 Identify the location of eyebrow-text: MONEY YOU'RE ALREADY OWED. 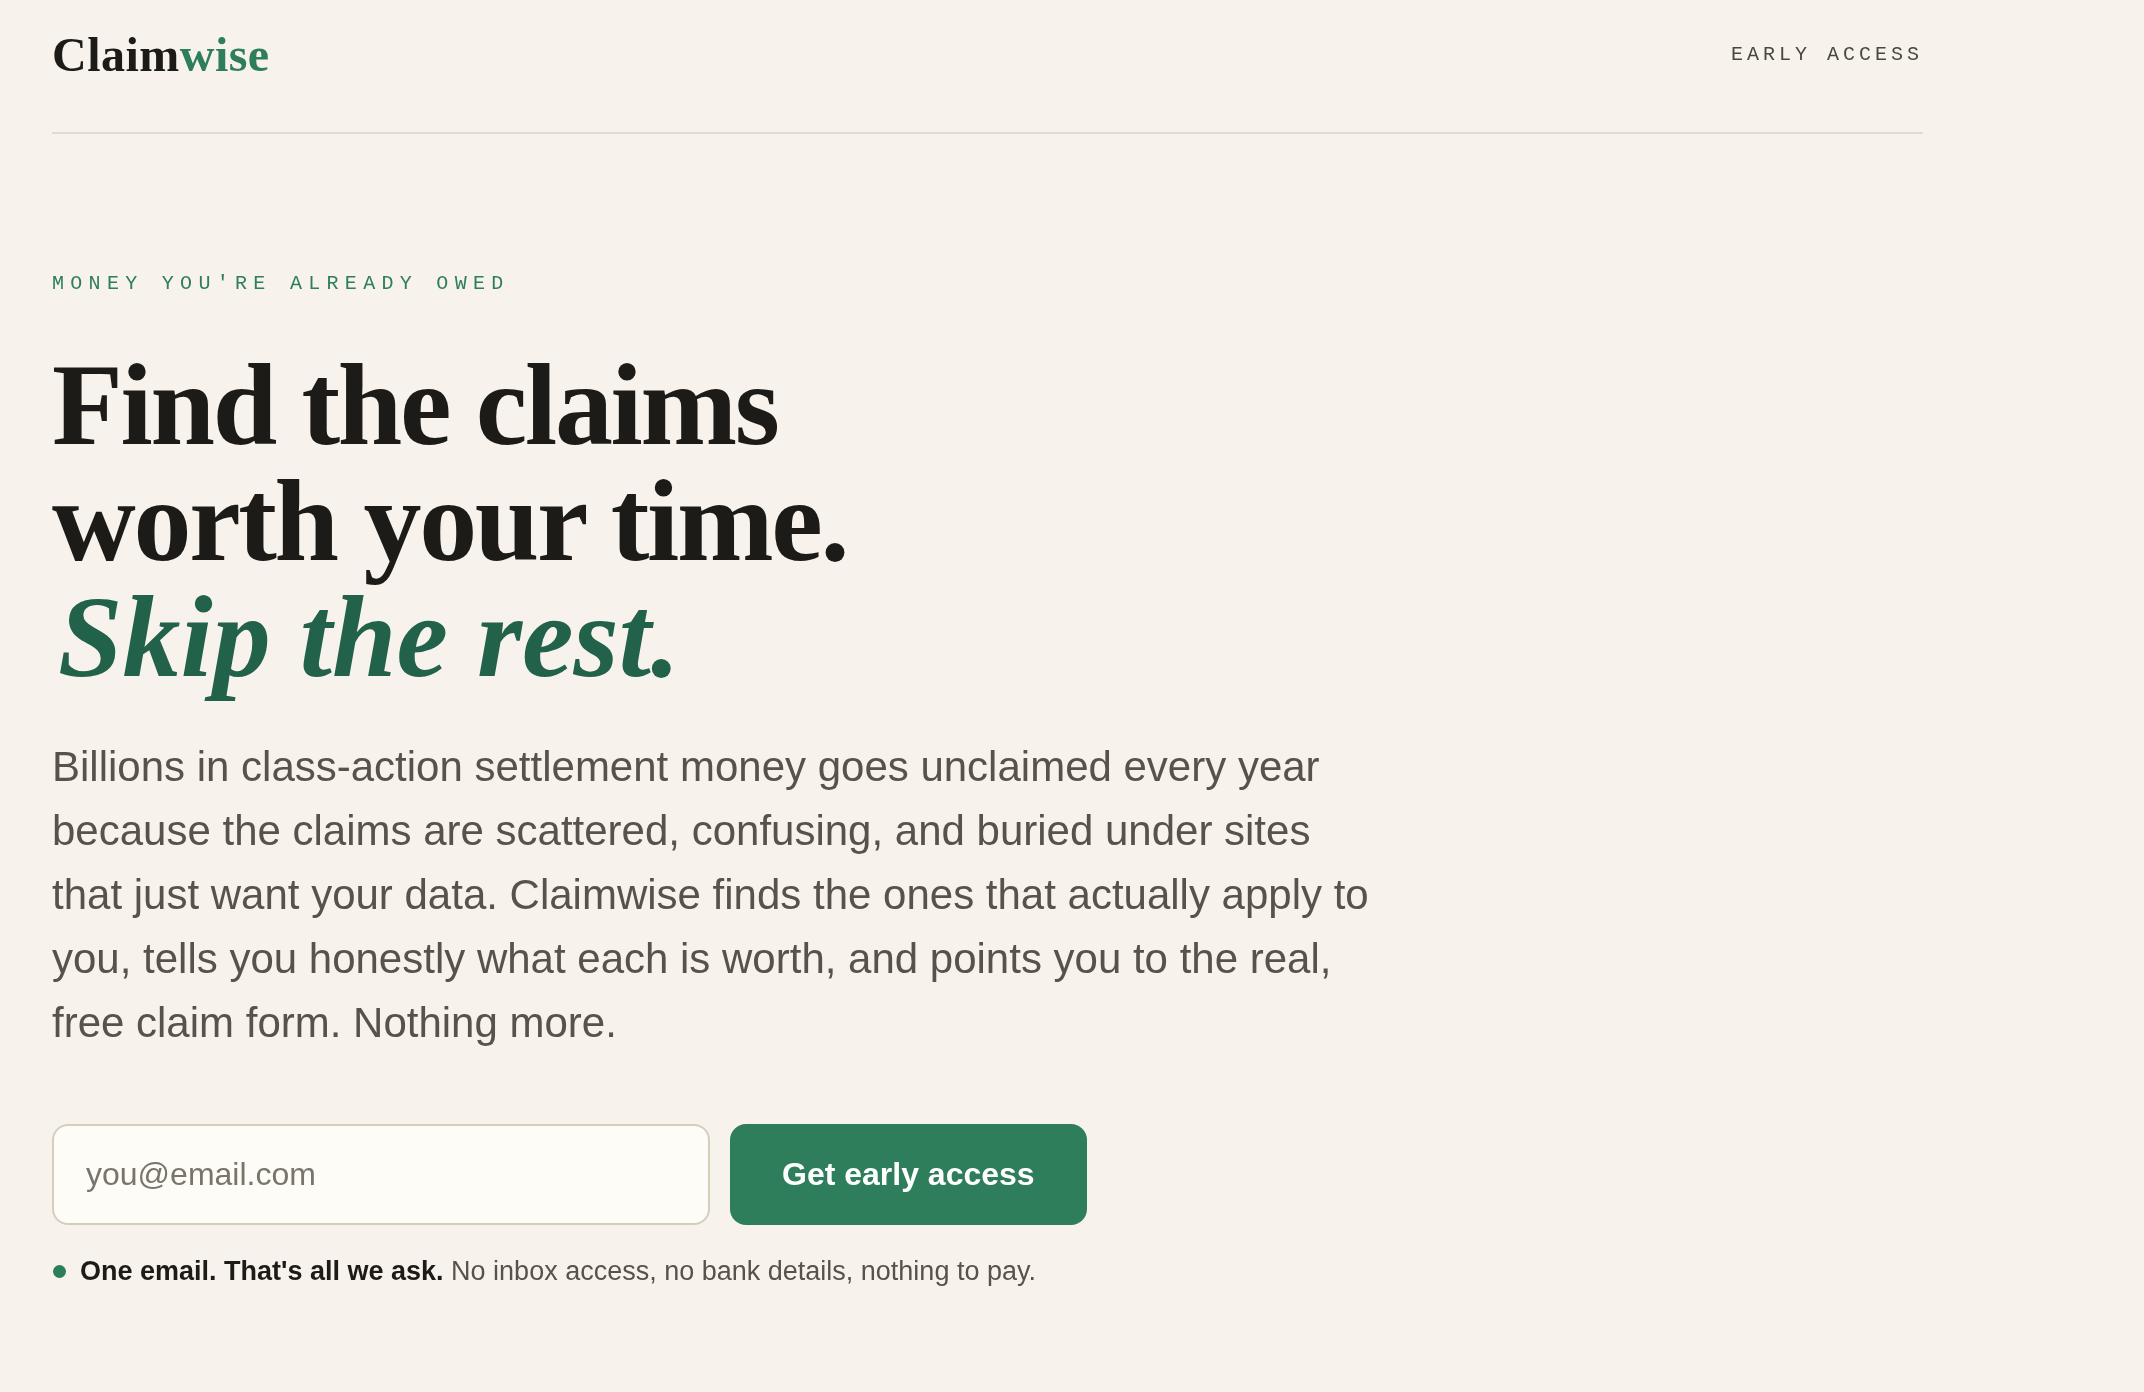
(281, 284).